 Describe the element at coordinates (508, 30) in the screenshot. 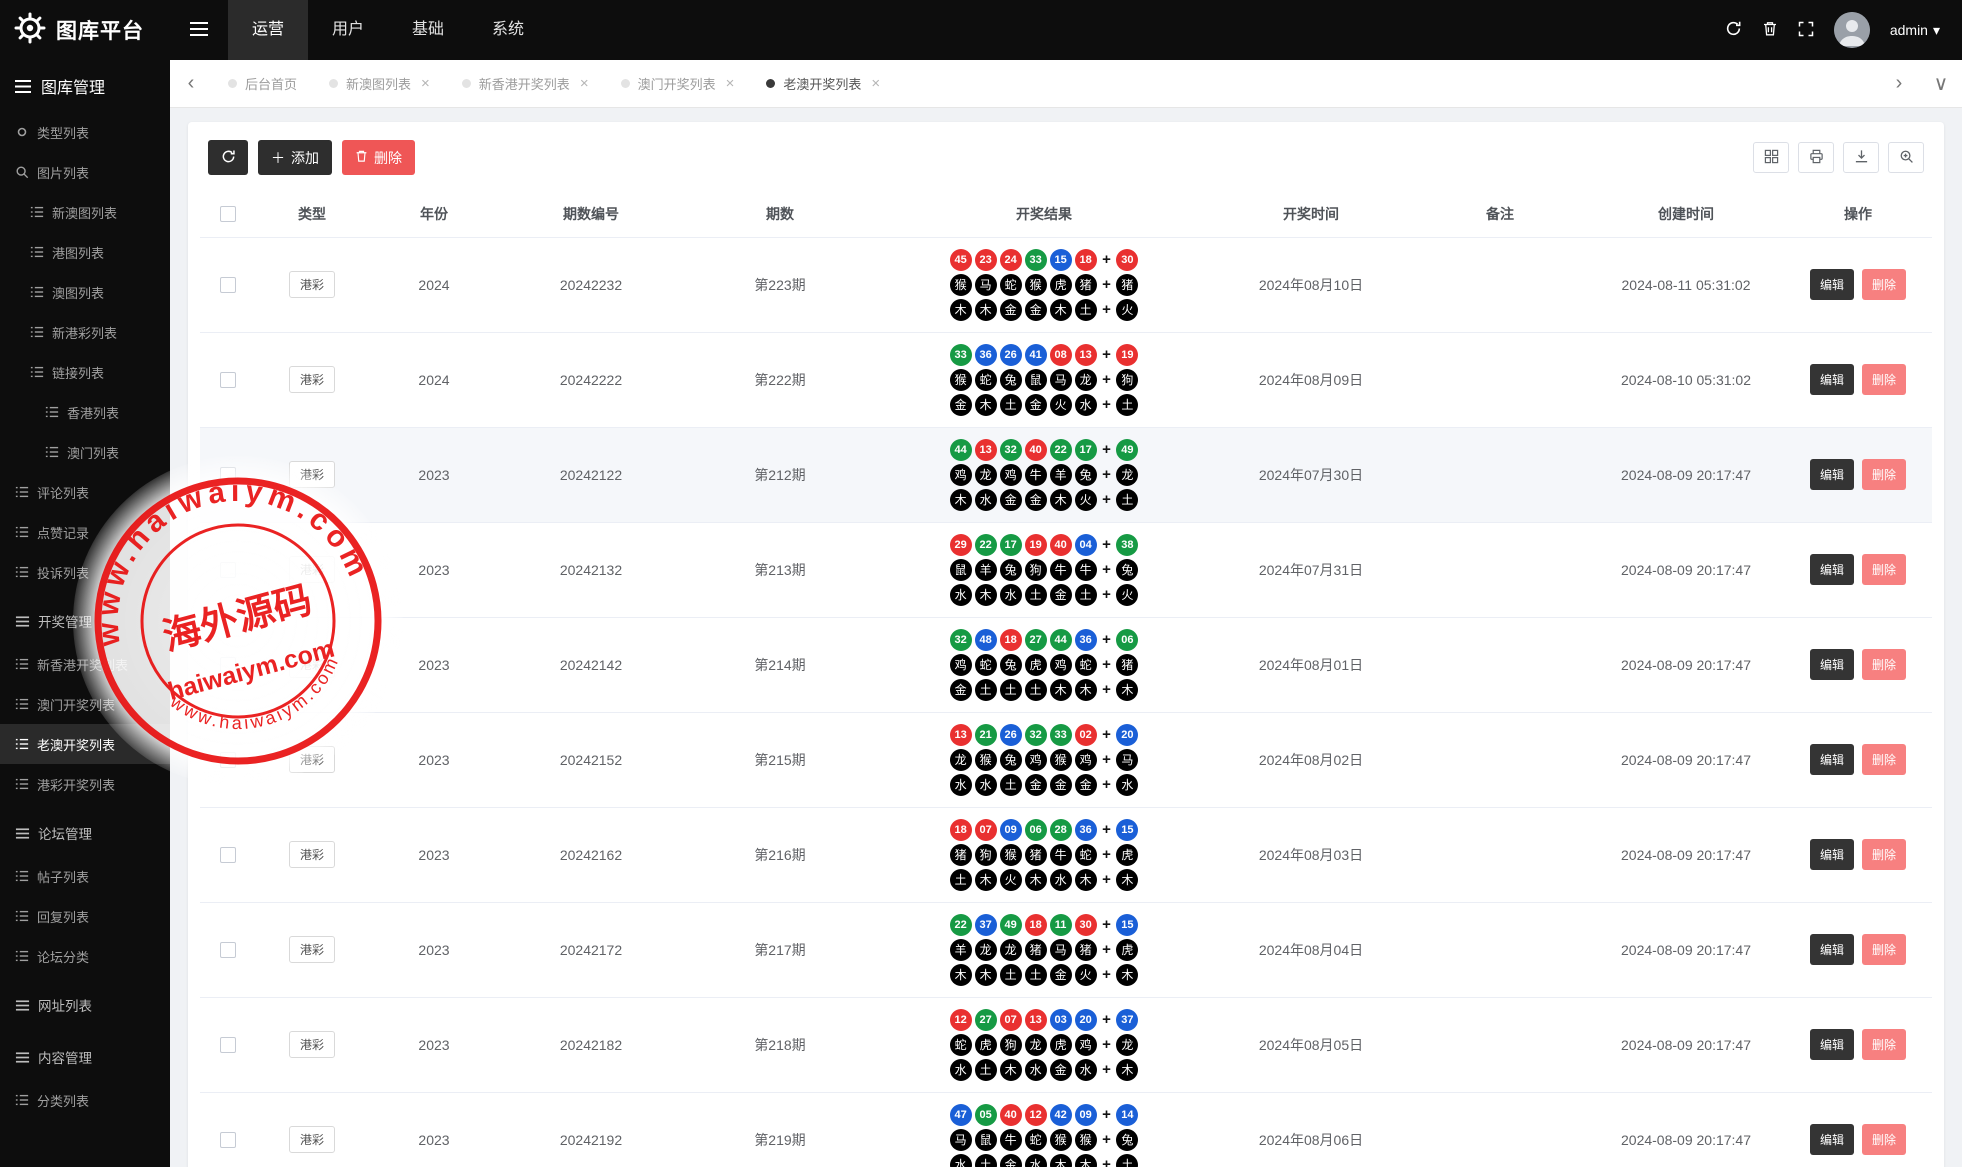

I see `topnav-item: 系统` at that location.